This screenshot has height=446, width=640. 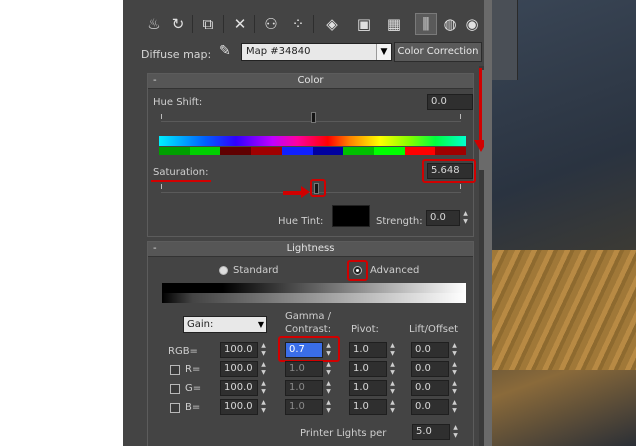 What do you see at coordinates (208, 24) in the screenshot?
I see `copy-icon: ⧉` at bounding box center [208, 24].